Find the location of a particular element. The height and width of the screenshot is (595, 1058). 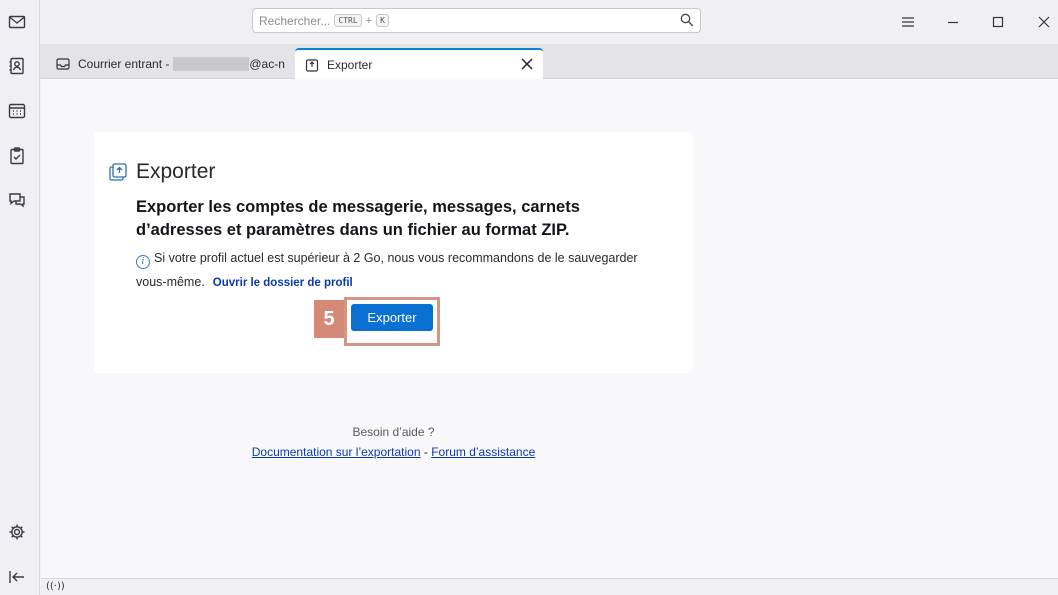

export-button-highlight: Exporter is located at coordinates (392, 321).